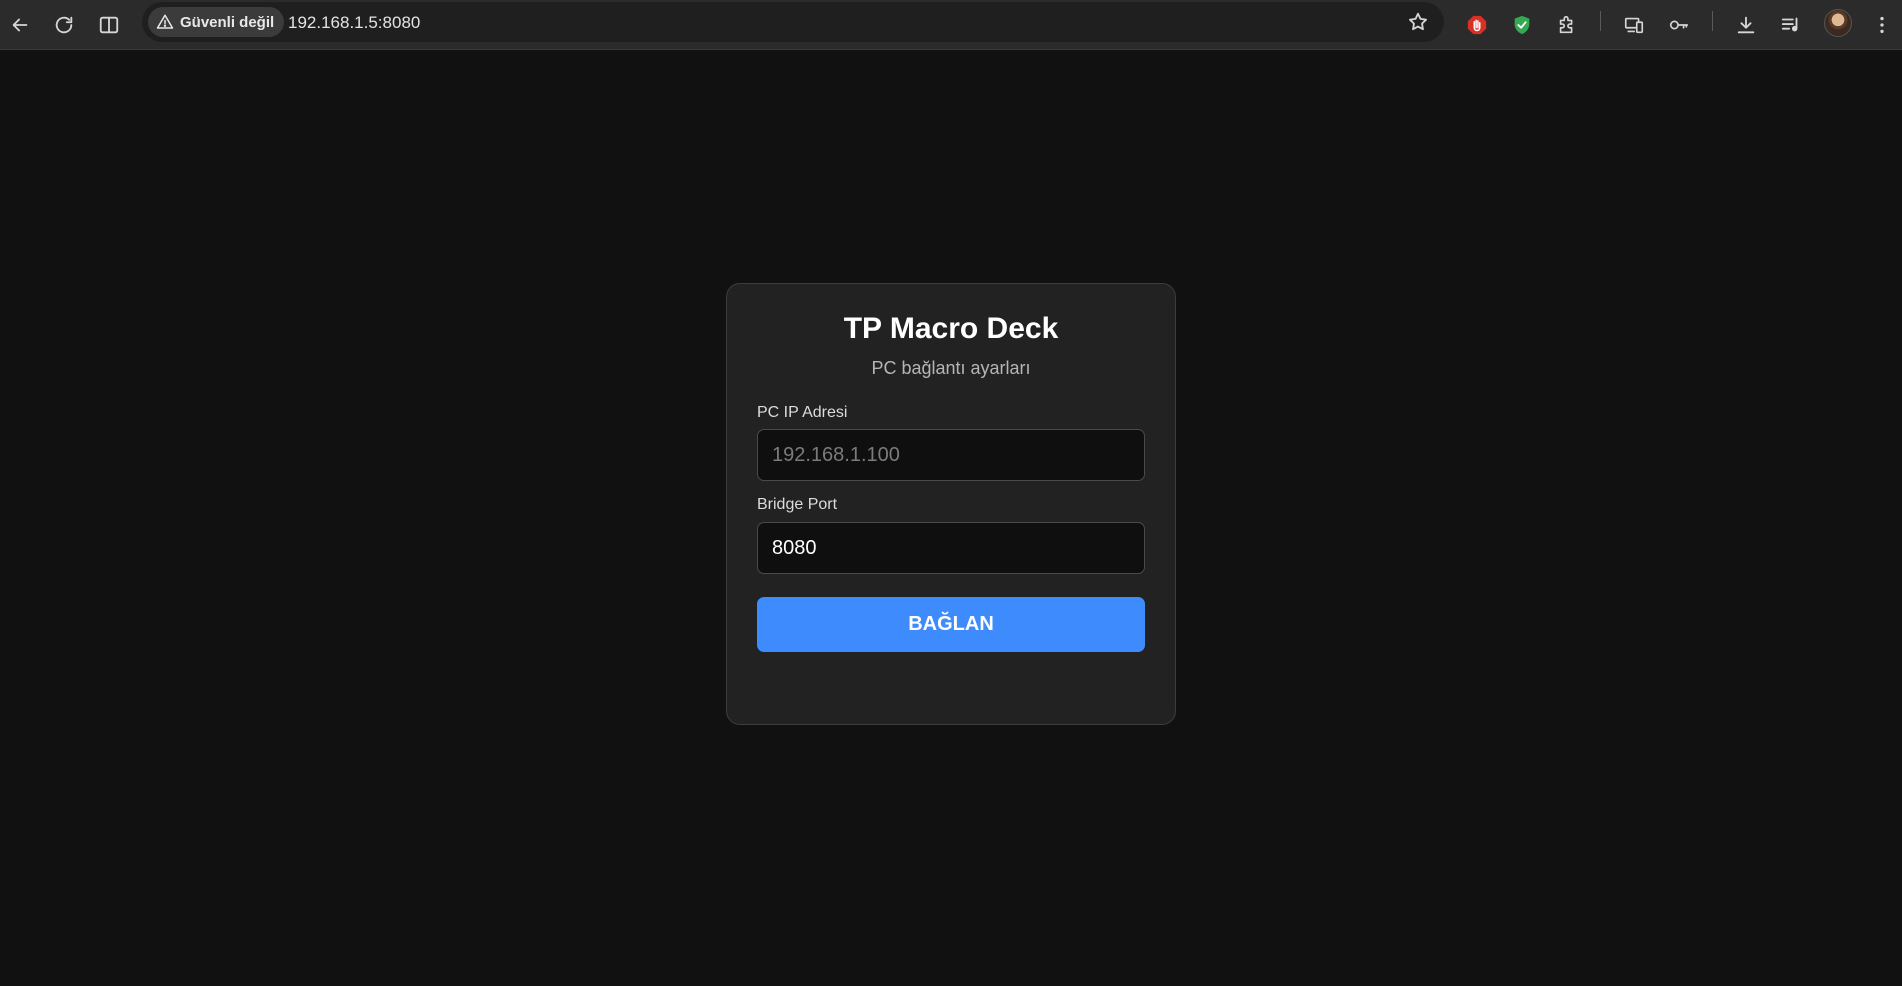 The height and width of the screenshot is (986, 1902). I want to click on bridge-port-input, so click(951, 548).